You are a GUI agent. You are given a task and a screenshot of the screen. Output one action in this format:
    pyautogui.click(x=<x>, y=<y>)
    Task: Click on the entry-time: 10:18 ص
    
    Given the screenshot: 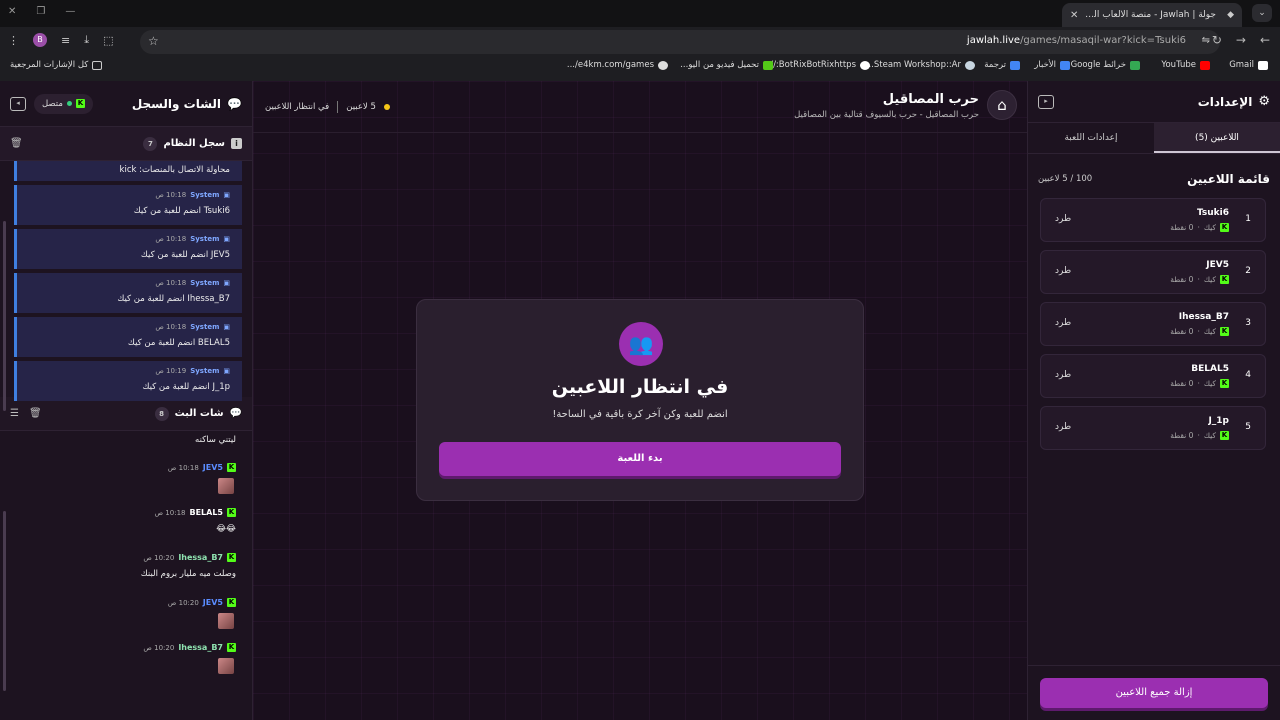 What is the action you would take?
    pyautogui.click(x=171, y=283)
    